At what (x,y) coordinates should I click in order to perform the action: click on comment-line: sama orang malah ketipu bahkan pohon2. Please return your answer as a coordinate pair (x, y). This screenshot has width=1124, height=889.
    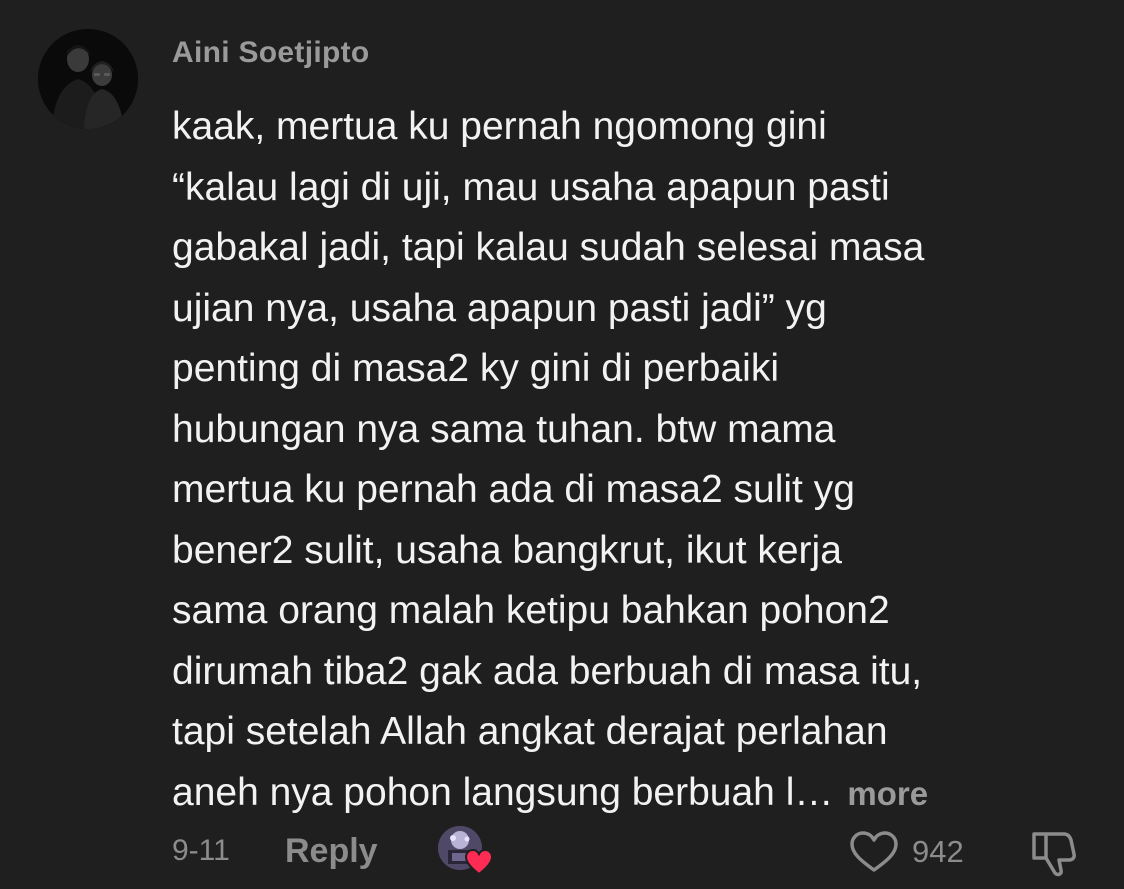
    Looking at the image, I should click on (531, 610).